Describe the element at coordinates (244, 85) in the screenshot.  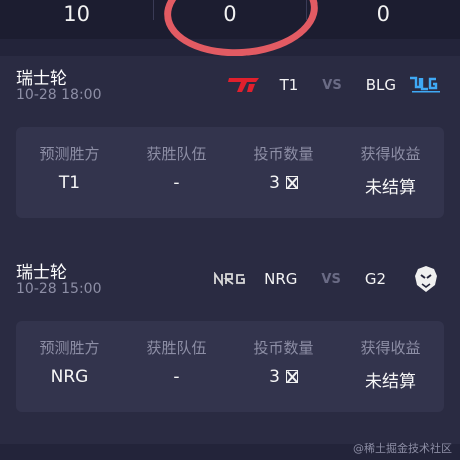
I see `t1-logo-icon` at that location.